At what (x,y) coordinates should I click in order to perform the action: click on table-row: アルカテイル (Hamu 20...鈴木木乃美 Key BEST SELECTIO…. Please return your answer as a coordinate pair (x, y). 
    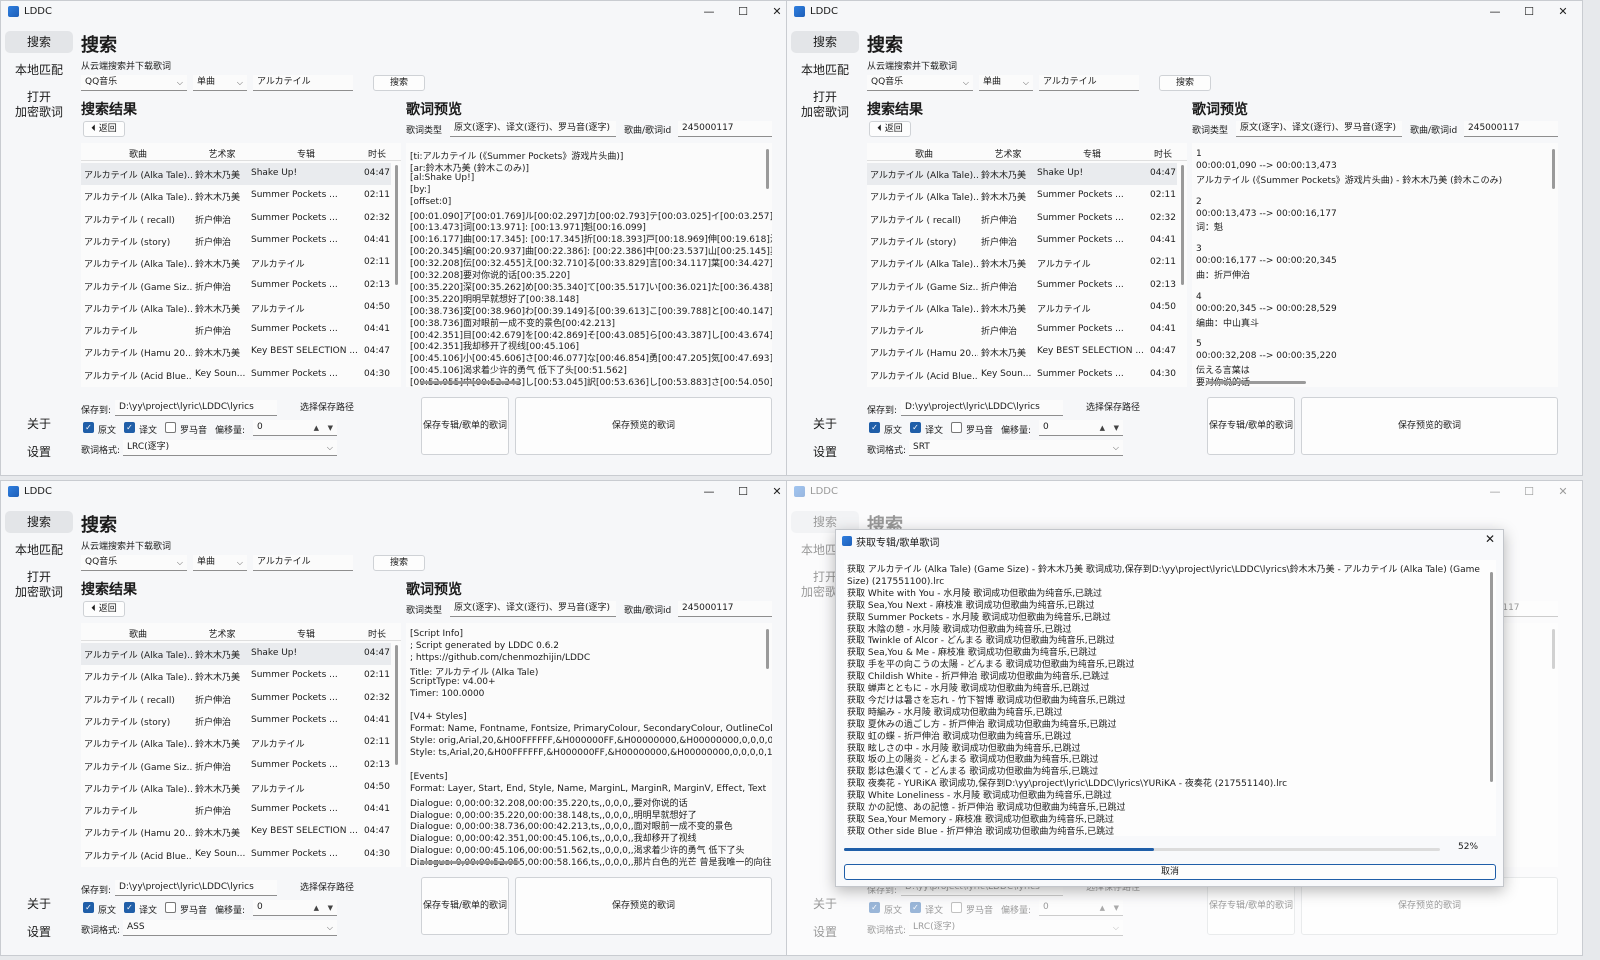
    Looking at the image, I should click on (236, 832).